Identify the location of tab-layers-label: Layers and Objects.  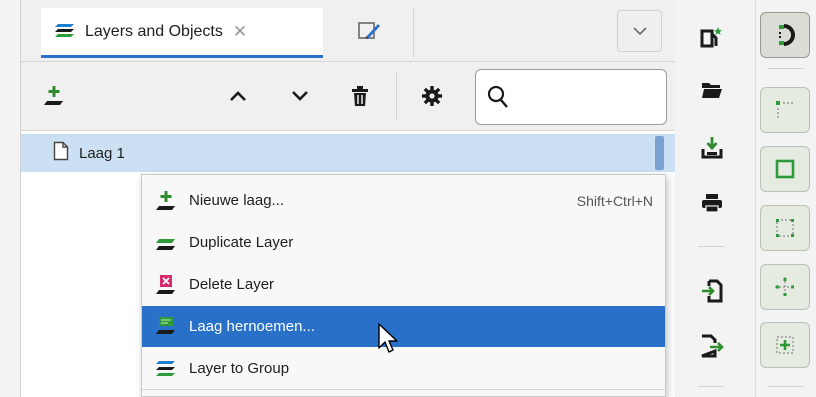
(154, 31).